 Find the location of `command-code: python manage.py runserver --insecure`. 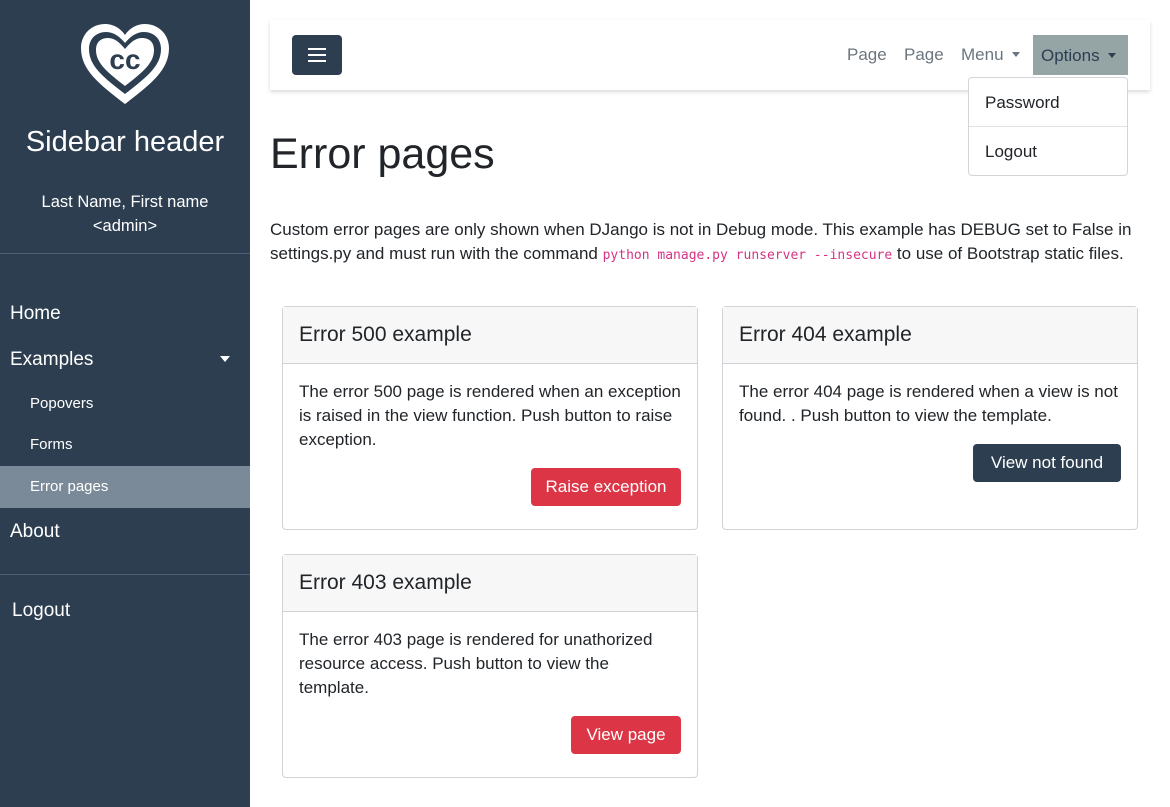

command-code: python manage.py runserver --insecure is located at coordinates (747, 255).